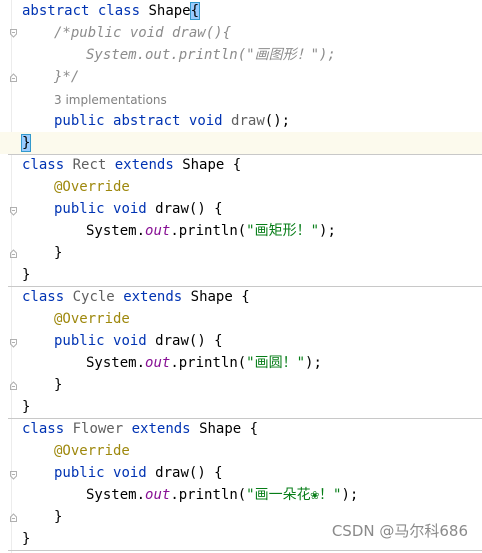 This screenshot has height=553, width=482. Describe the element at coordinates (276, 363) in the screenshot. I see `string-literal: "画圆！"` at that location.